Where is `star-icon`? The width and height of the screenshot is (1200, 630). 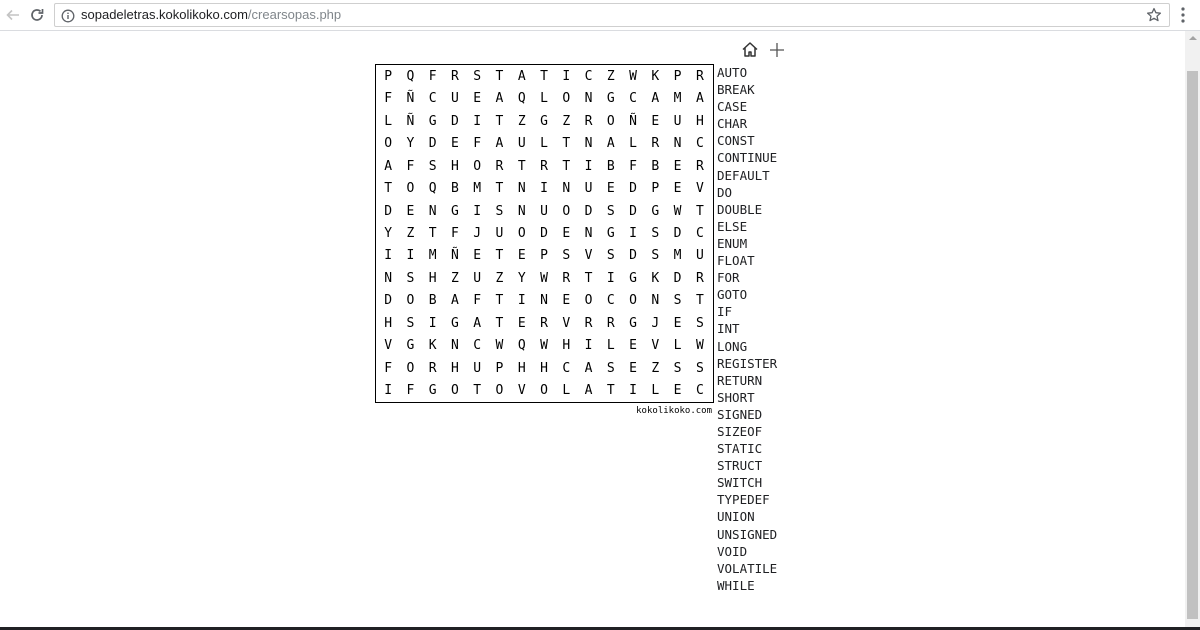
star-icon is located at coordinates (1154, 17).